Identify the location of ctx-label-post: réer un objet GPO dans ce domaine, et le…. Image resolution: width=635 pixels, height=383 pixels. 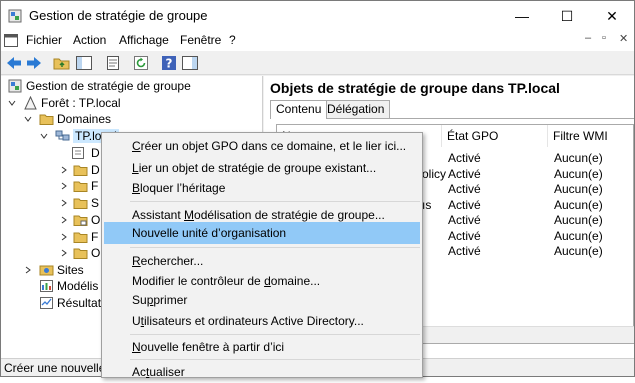
(273, 146).